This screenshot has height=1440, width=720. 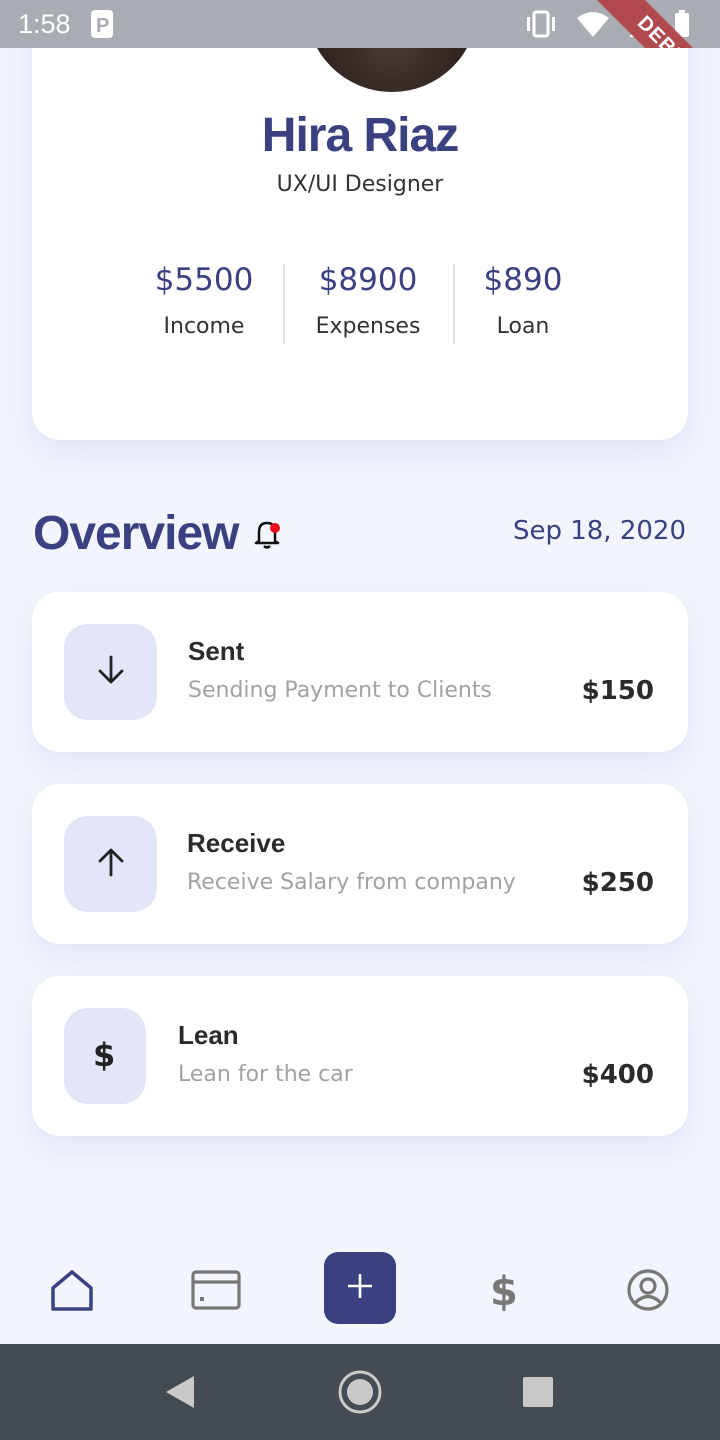 What do you see at coordinates (368, 300) in the screenshot?
I see `stat-expenses: $8900 Expenses` at bounding box center [368, 300].